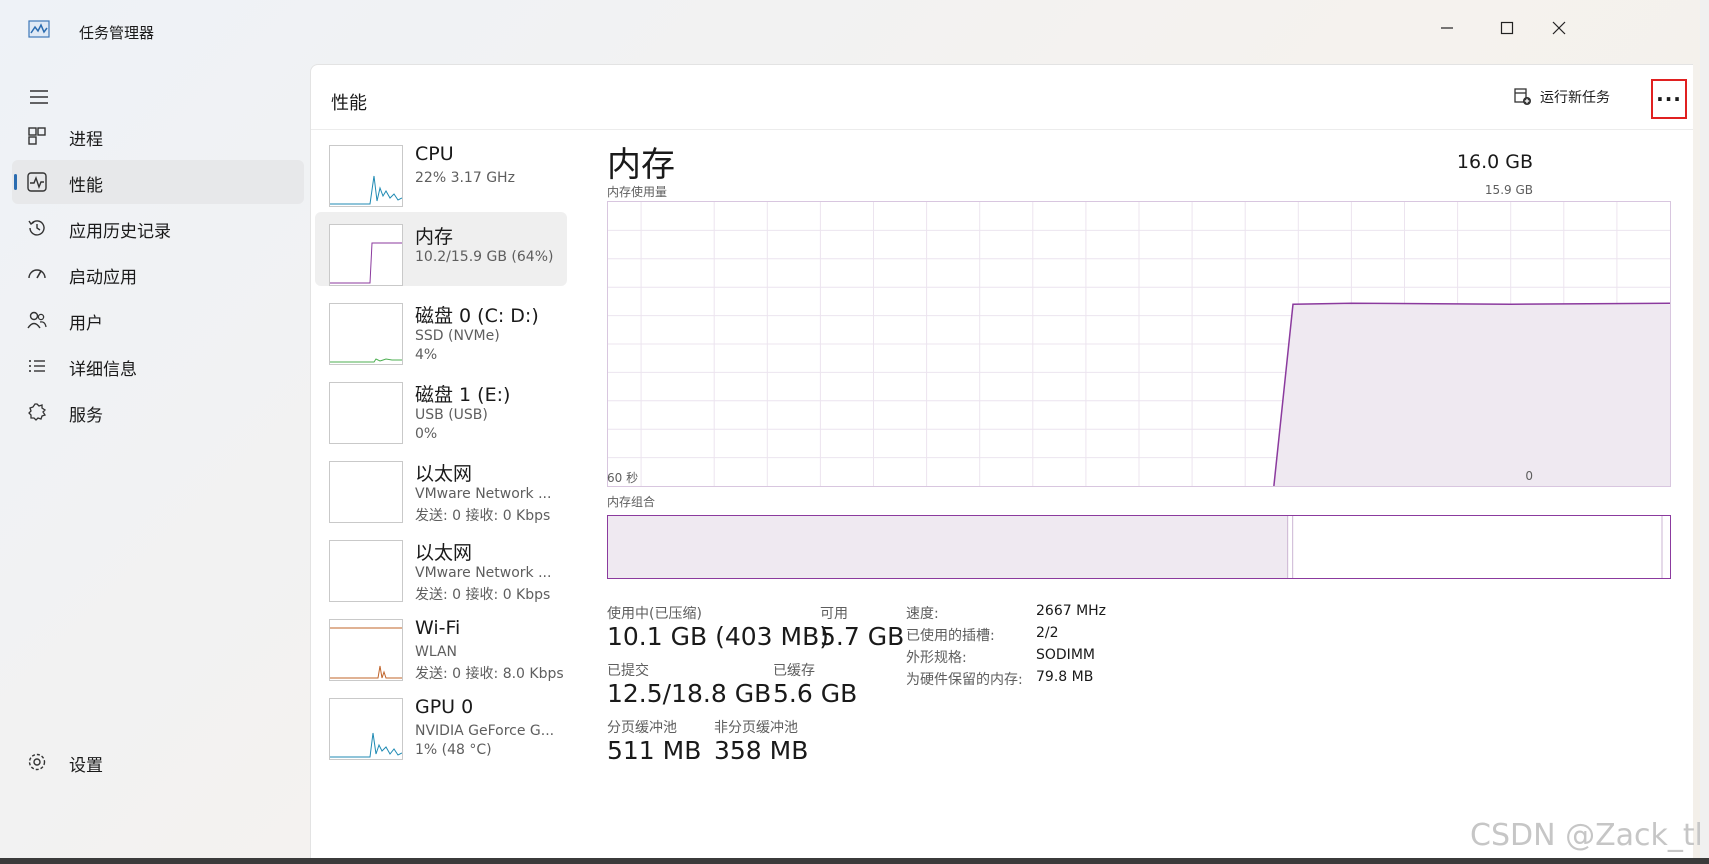 This screenshot has height=864, width=1709. I want to click on paged-pool-label: 分页缓冲池, so click(642, 728).